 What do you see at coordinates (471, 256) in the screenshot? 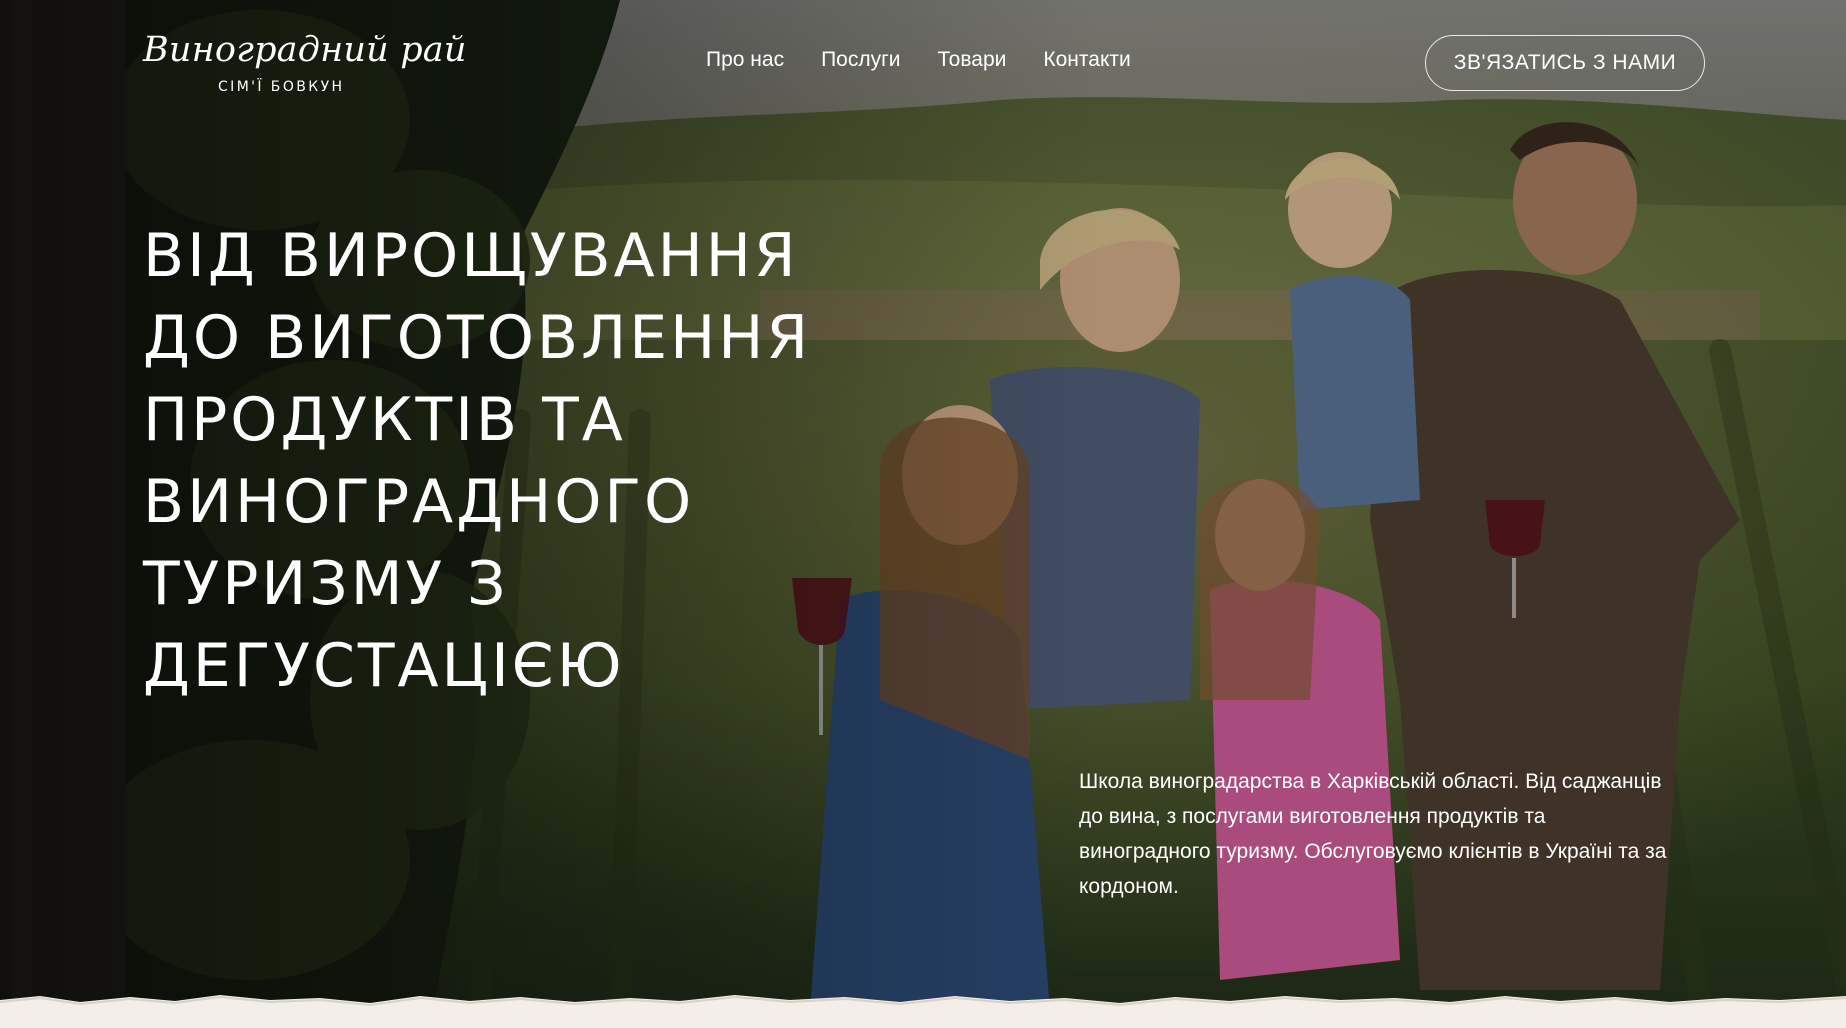
I see `headline-line: ВІД ВИРОЩУВАННЯ` at bounding box center [471, 256].